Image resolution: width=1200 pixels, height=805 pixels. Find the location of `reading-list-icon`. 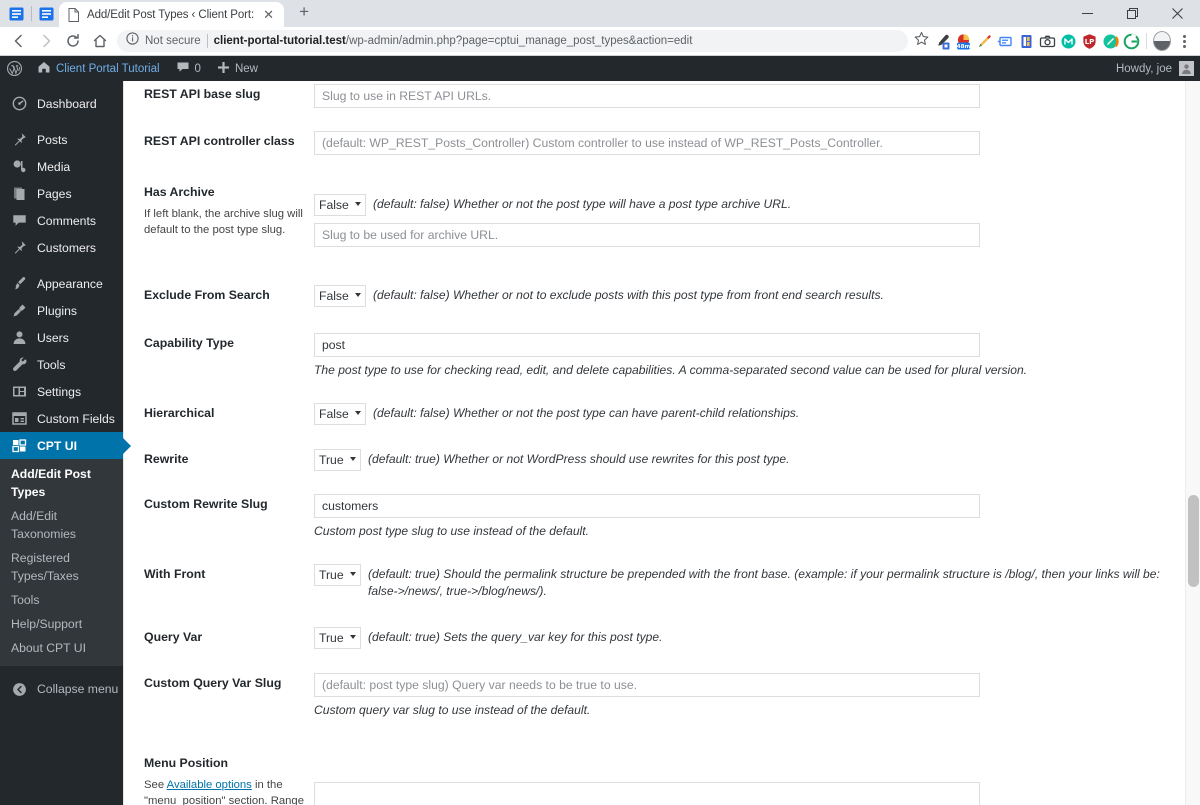

reading-list-icon is located at coordinates (46, 14).